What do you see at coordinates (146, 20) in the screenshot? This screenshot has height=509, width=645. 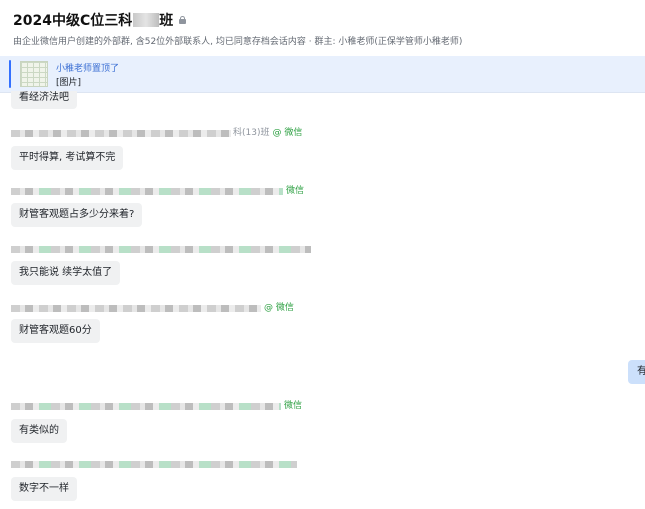 I see `redacted-title-segment` at bounding box center [146, 20].